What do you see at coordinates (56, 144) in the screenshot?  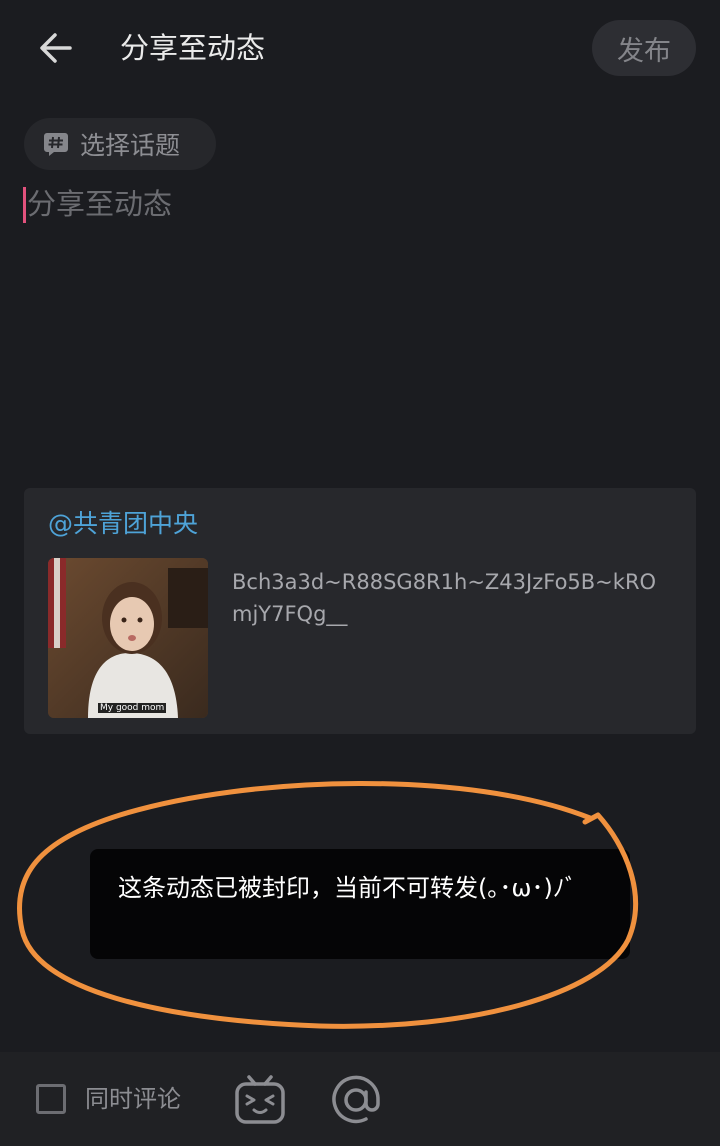 I see `hashtag-bubble-icon` at bounding box center [56, 144].